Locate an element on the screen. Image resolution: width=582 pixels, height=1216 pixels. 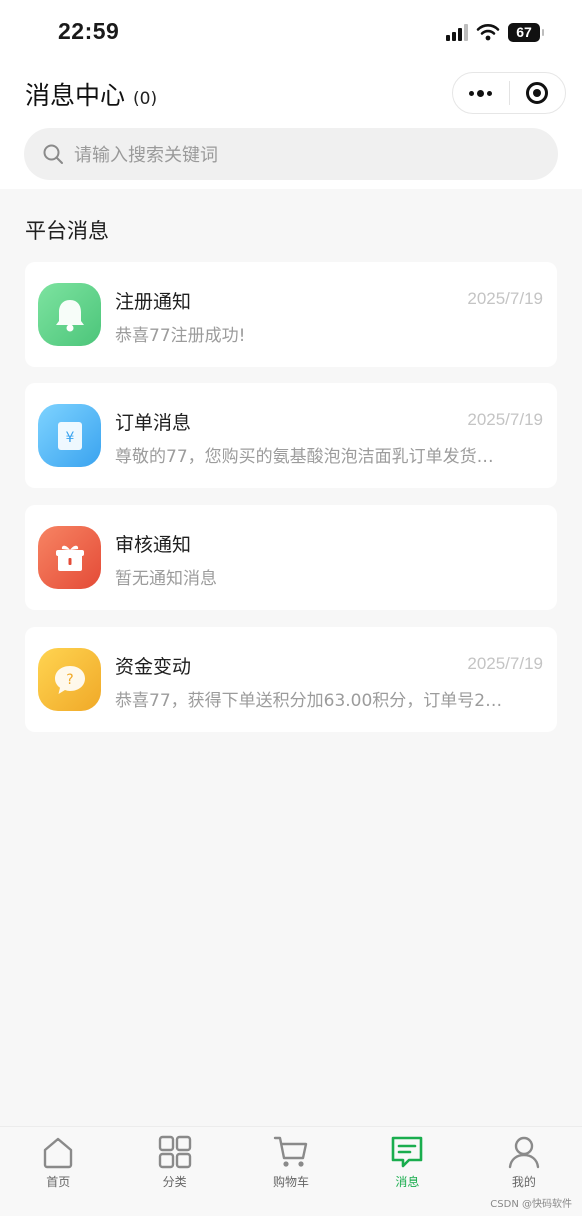
tab-label: 首页 is located at coordinates (58, 1182).